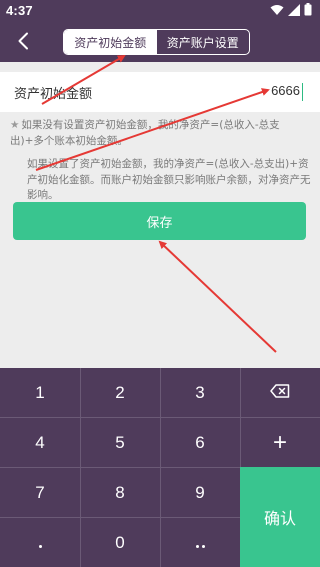  Describe the element at coordinates (40, 542) in the screenshot. I see `dot-button` at that location.